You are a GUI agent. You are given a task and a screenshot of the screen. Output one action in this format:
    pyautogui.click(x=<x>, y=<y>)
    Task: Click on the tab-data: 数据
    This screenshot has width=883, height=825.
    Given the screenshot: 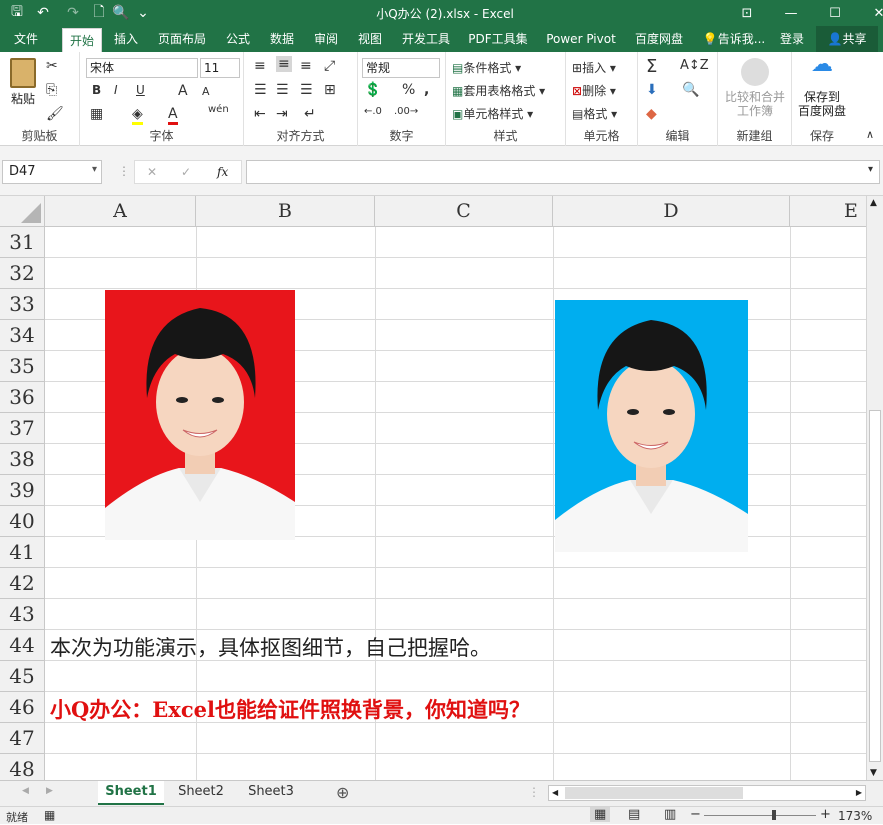 What is the action you would take?
    pyautogui.click(x=282, y=39)
    